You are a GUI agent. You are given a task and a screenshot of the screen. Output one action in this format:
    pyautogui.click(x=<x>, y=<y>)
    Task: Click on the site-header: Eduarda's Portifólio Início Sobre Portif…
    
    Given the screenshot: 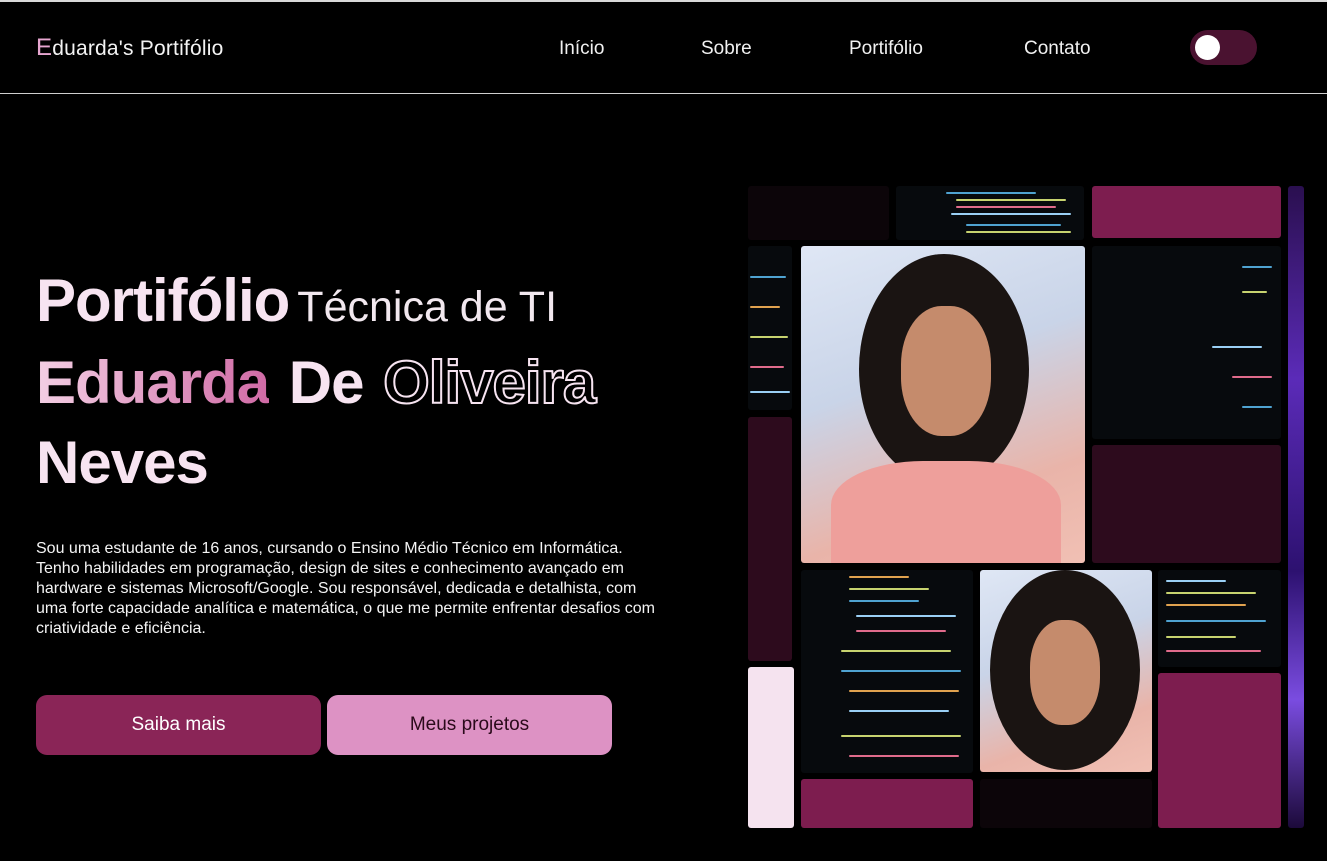 What is the action you would take?
    pyautogui.click(x=663, y=48)
    